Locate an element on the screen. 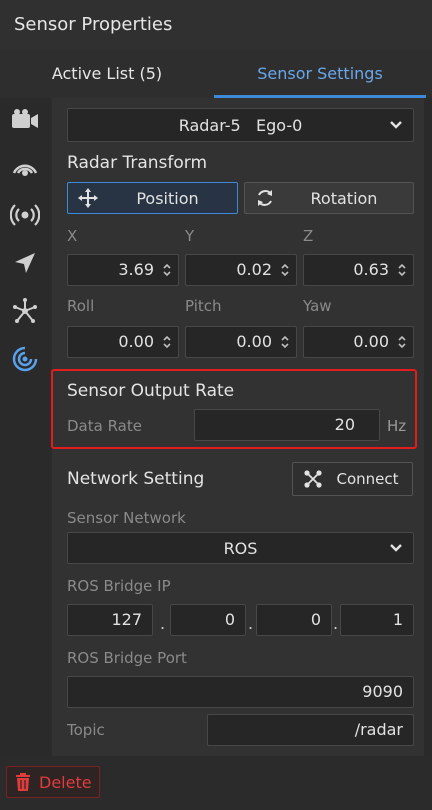 The image size is (432, 810). position-button: Position is located at coordinates (152, 198).